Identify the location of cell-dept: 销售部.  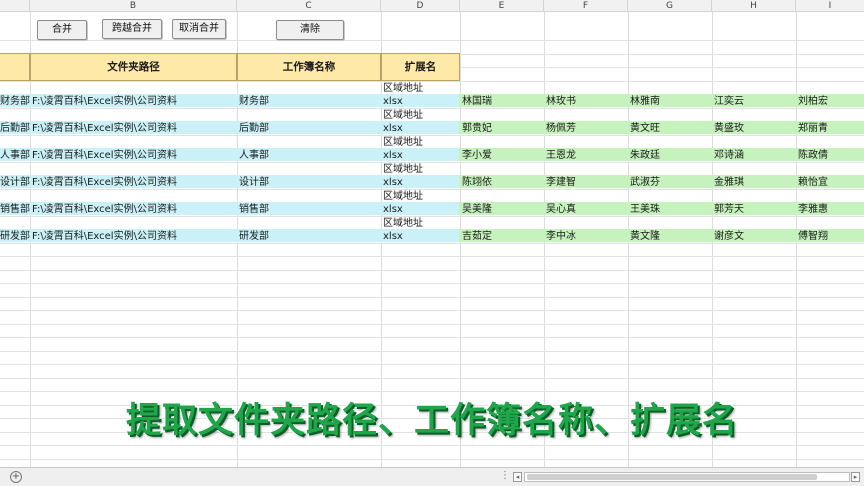
(15, 209).